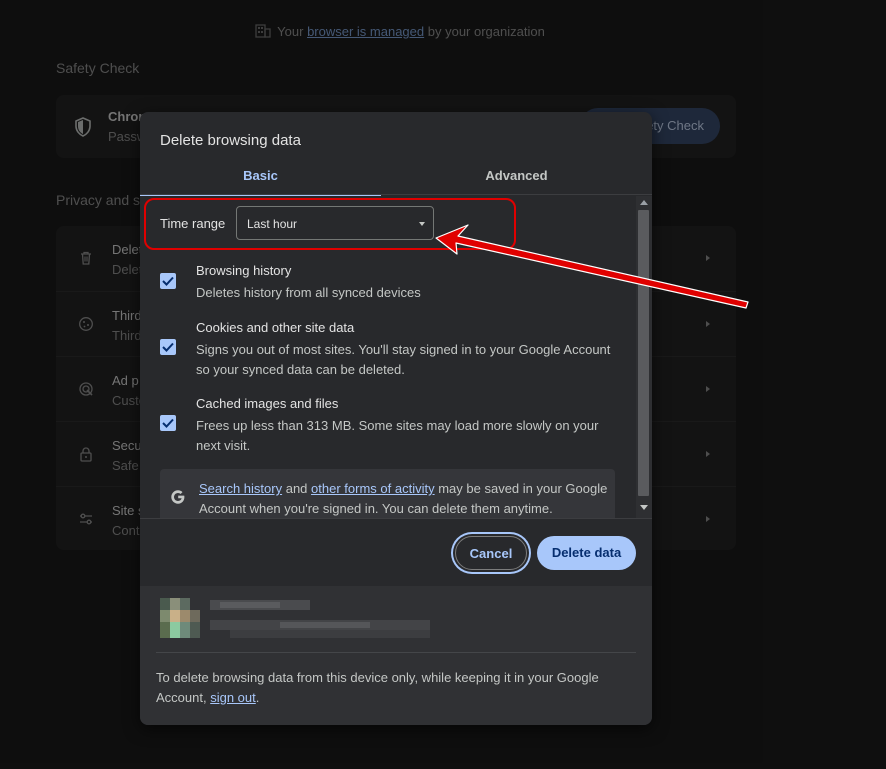  What do you see at coordinates (244, 270) in the screenshot?
I see `option-title: Browsing history` at bounding box center [244, 270].